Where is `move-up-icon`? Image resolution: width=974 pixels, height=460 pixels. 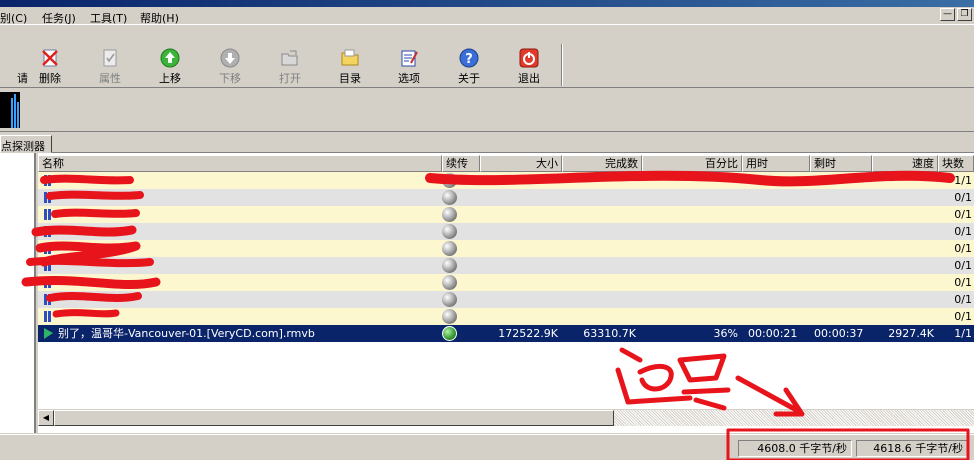
move-up-icon is located at coordinates (170, 58).